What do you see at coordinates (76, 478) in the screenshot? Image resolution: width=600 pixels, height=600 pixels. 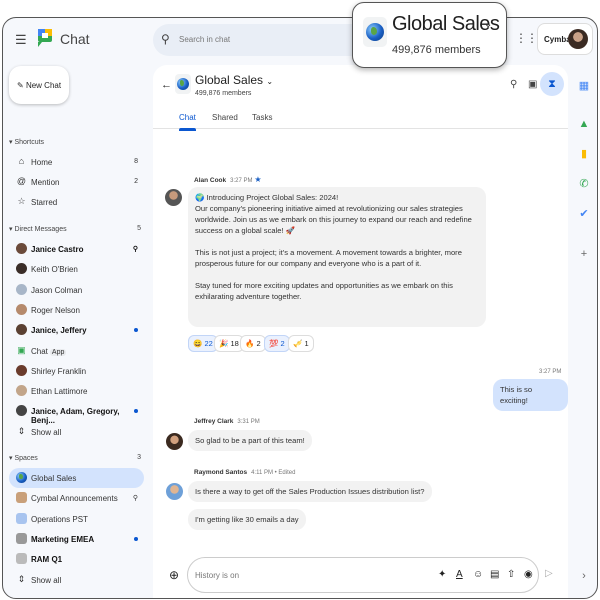 I see `space-item: Global Sales` at bounding box center [76, 478].